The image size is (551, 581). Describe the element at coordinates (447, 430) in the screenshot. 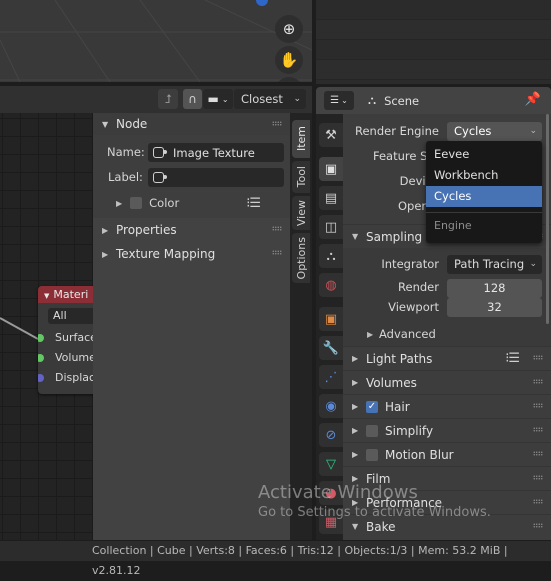

I see `section-header-simplify: ▶ Simplify` at that location.